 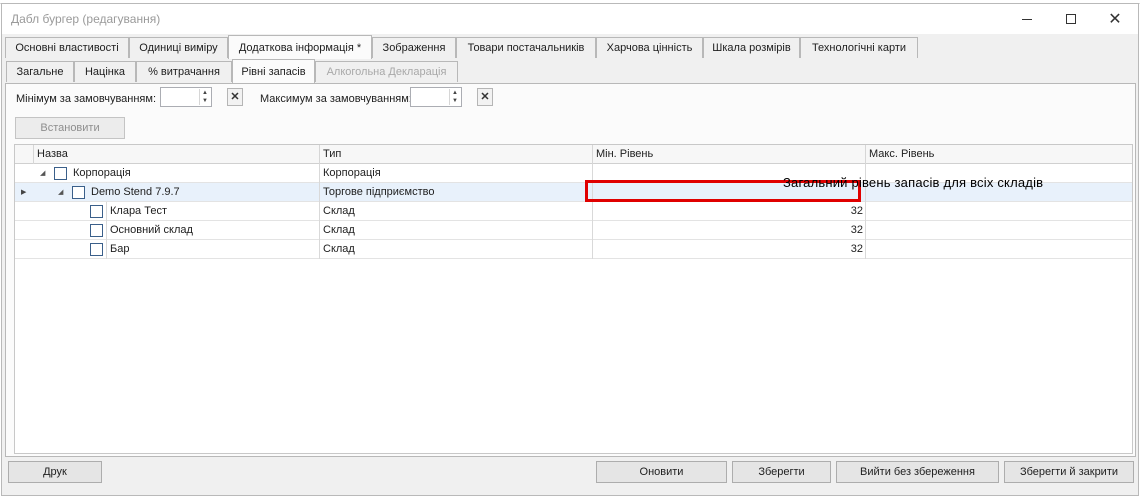 What do you see at coordinates (455, 154) in the screenshot?
I see `column-header-type: Тип` at bounding box center [455, 154].